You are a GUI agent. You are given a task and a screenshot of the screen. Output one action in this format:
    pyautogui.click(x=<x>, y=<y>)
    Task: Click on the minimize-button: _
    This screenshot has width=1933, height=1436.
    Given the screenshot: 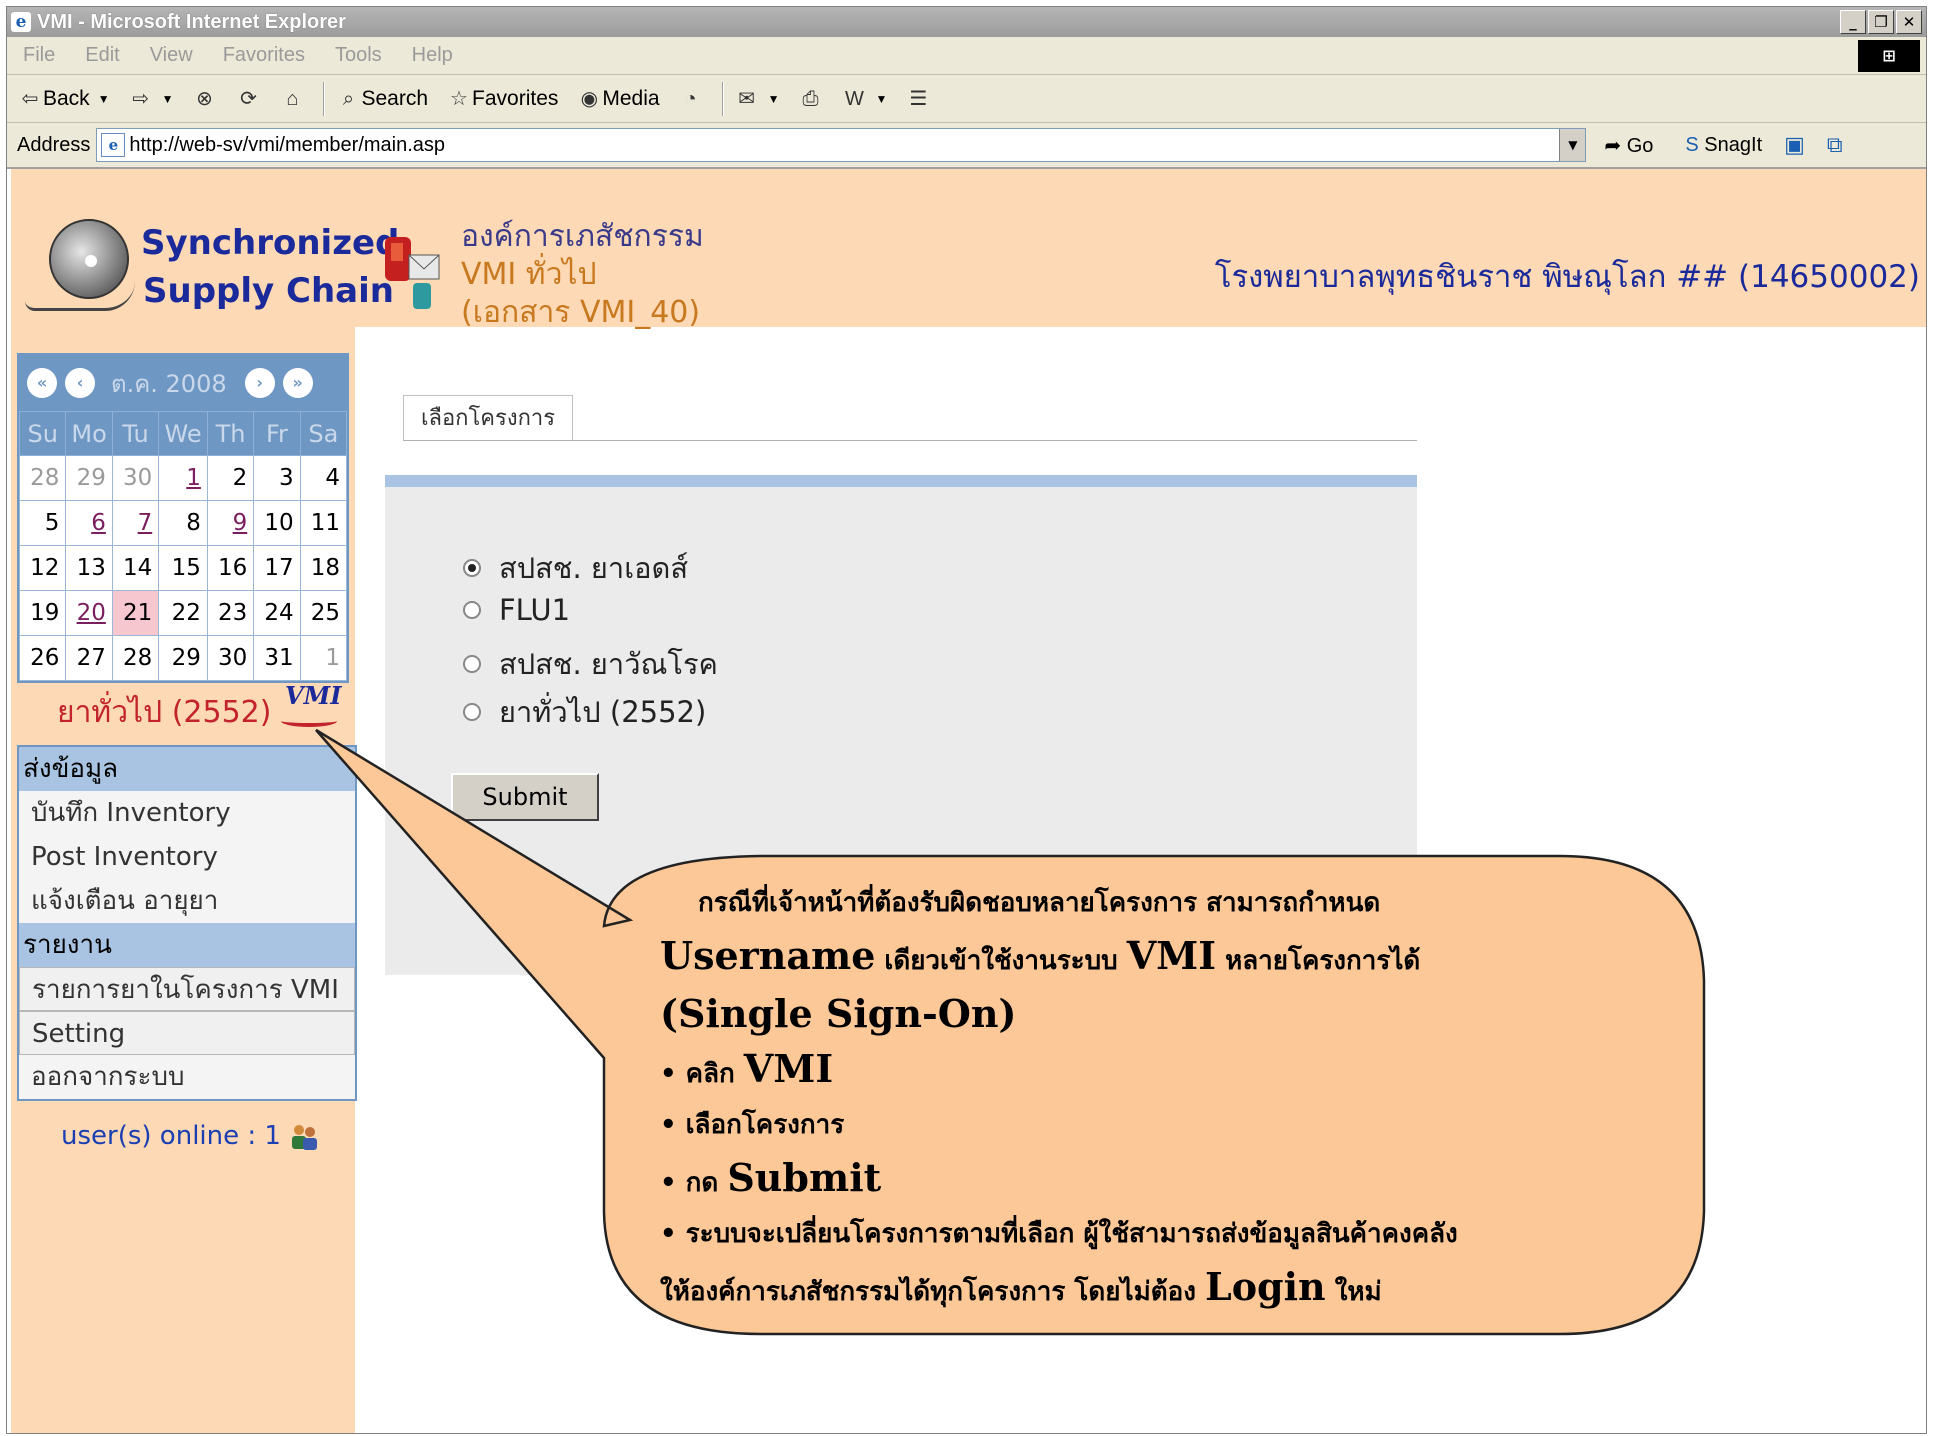 What is the action you would take?
    pyautogui.click(x=1853, y=22)
    